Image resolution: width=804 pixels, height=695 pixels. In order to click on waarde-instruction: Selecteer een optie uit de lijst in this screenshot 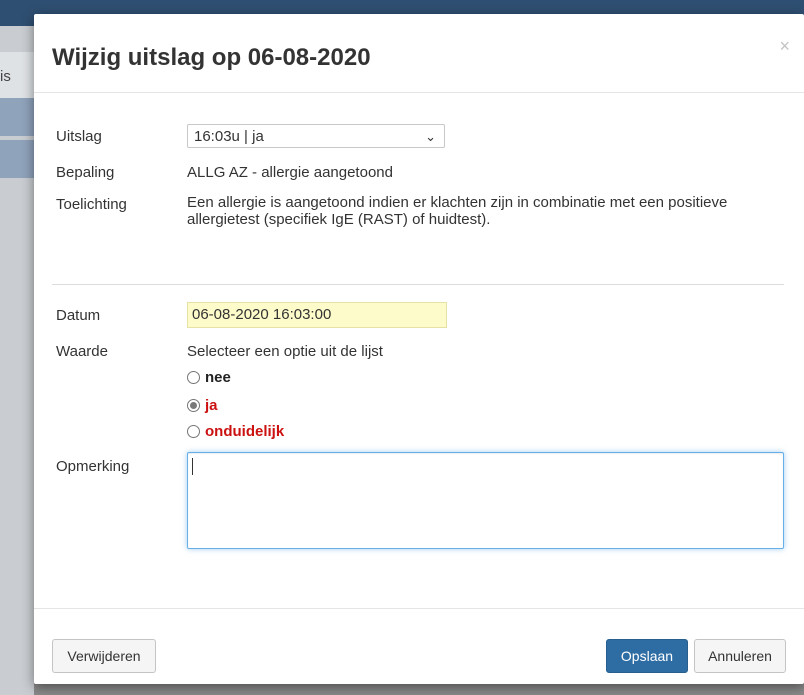, I will do `click(285, 351)`.